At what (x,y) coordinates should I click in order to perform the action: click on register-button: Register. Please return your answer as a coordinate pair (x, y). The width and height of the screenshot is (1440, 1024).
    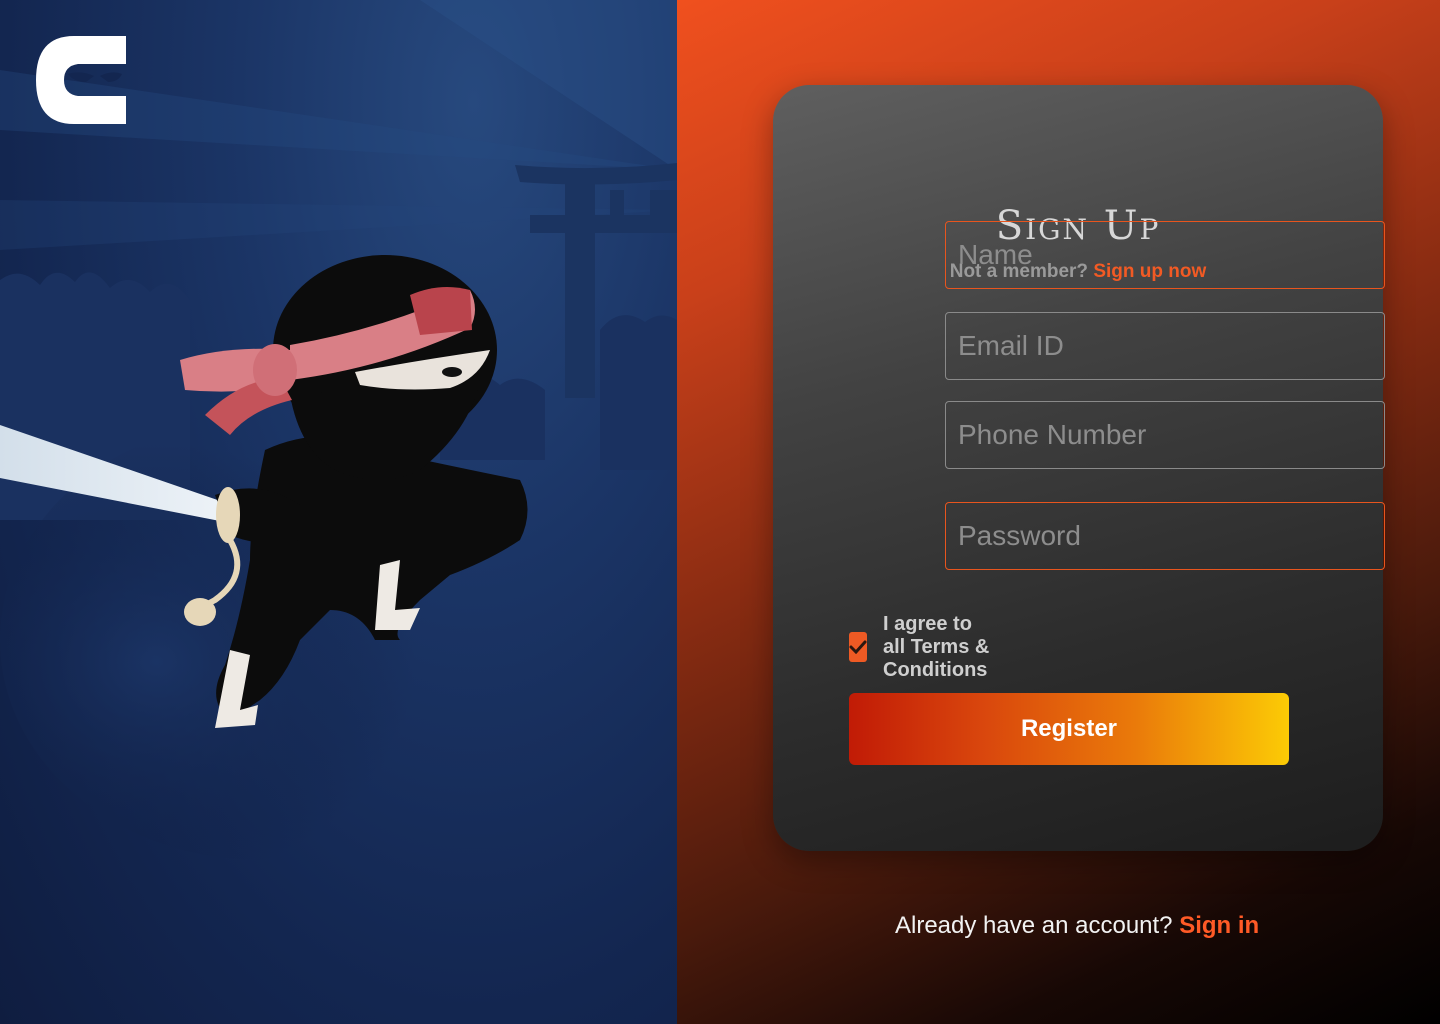
    Looking at the image, I should click on (1069, 729).